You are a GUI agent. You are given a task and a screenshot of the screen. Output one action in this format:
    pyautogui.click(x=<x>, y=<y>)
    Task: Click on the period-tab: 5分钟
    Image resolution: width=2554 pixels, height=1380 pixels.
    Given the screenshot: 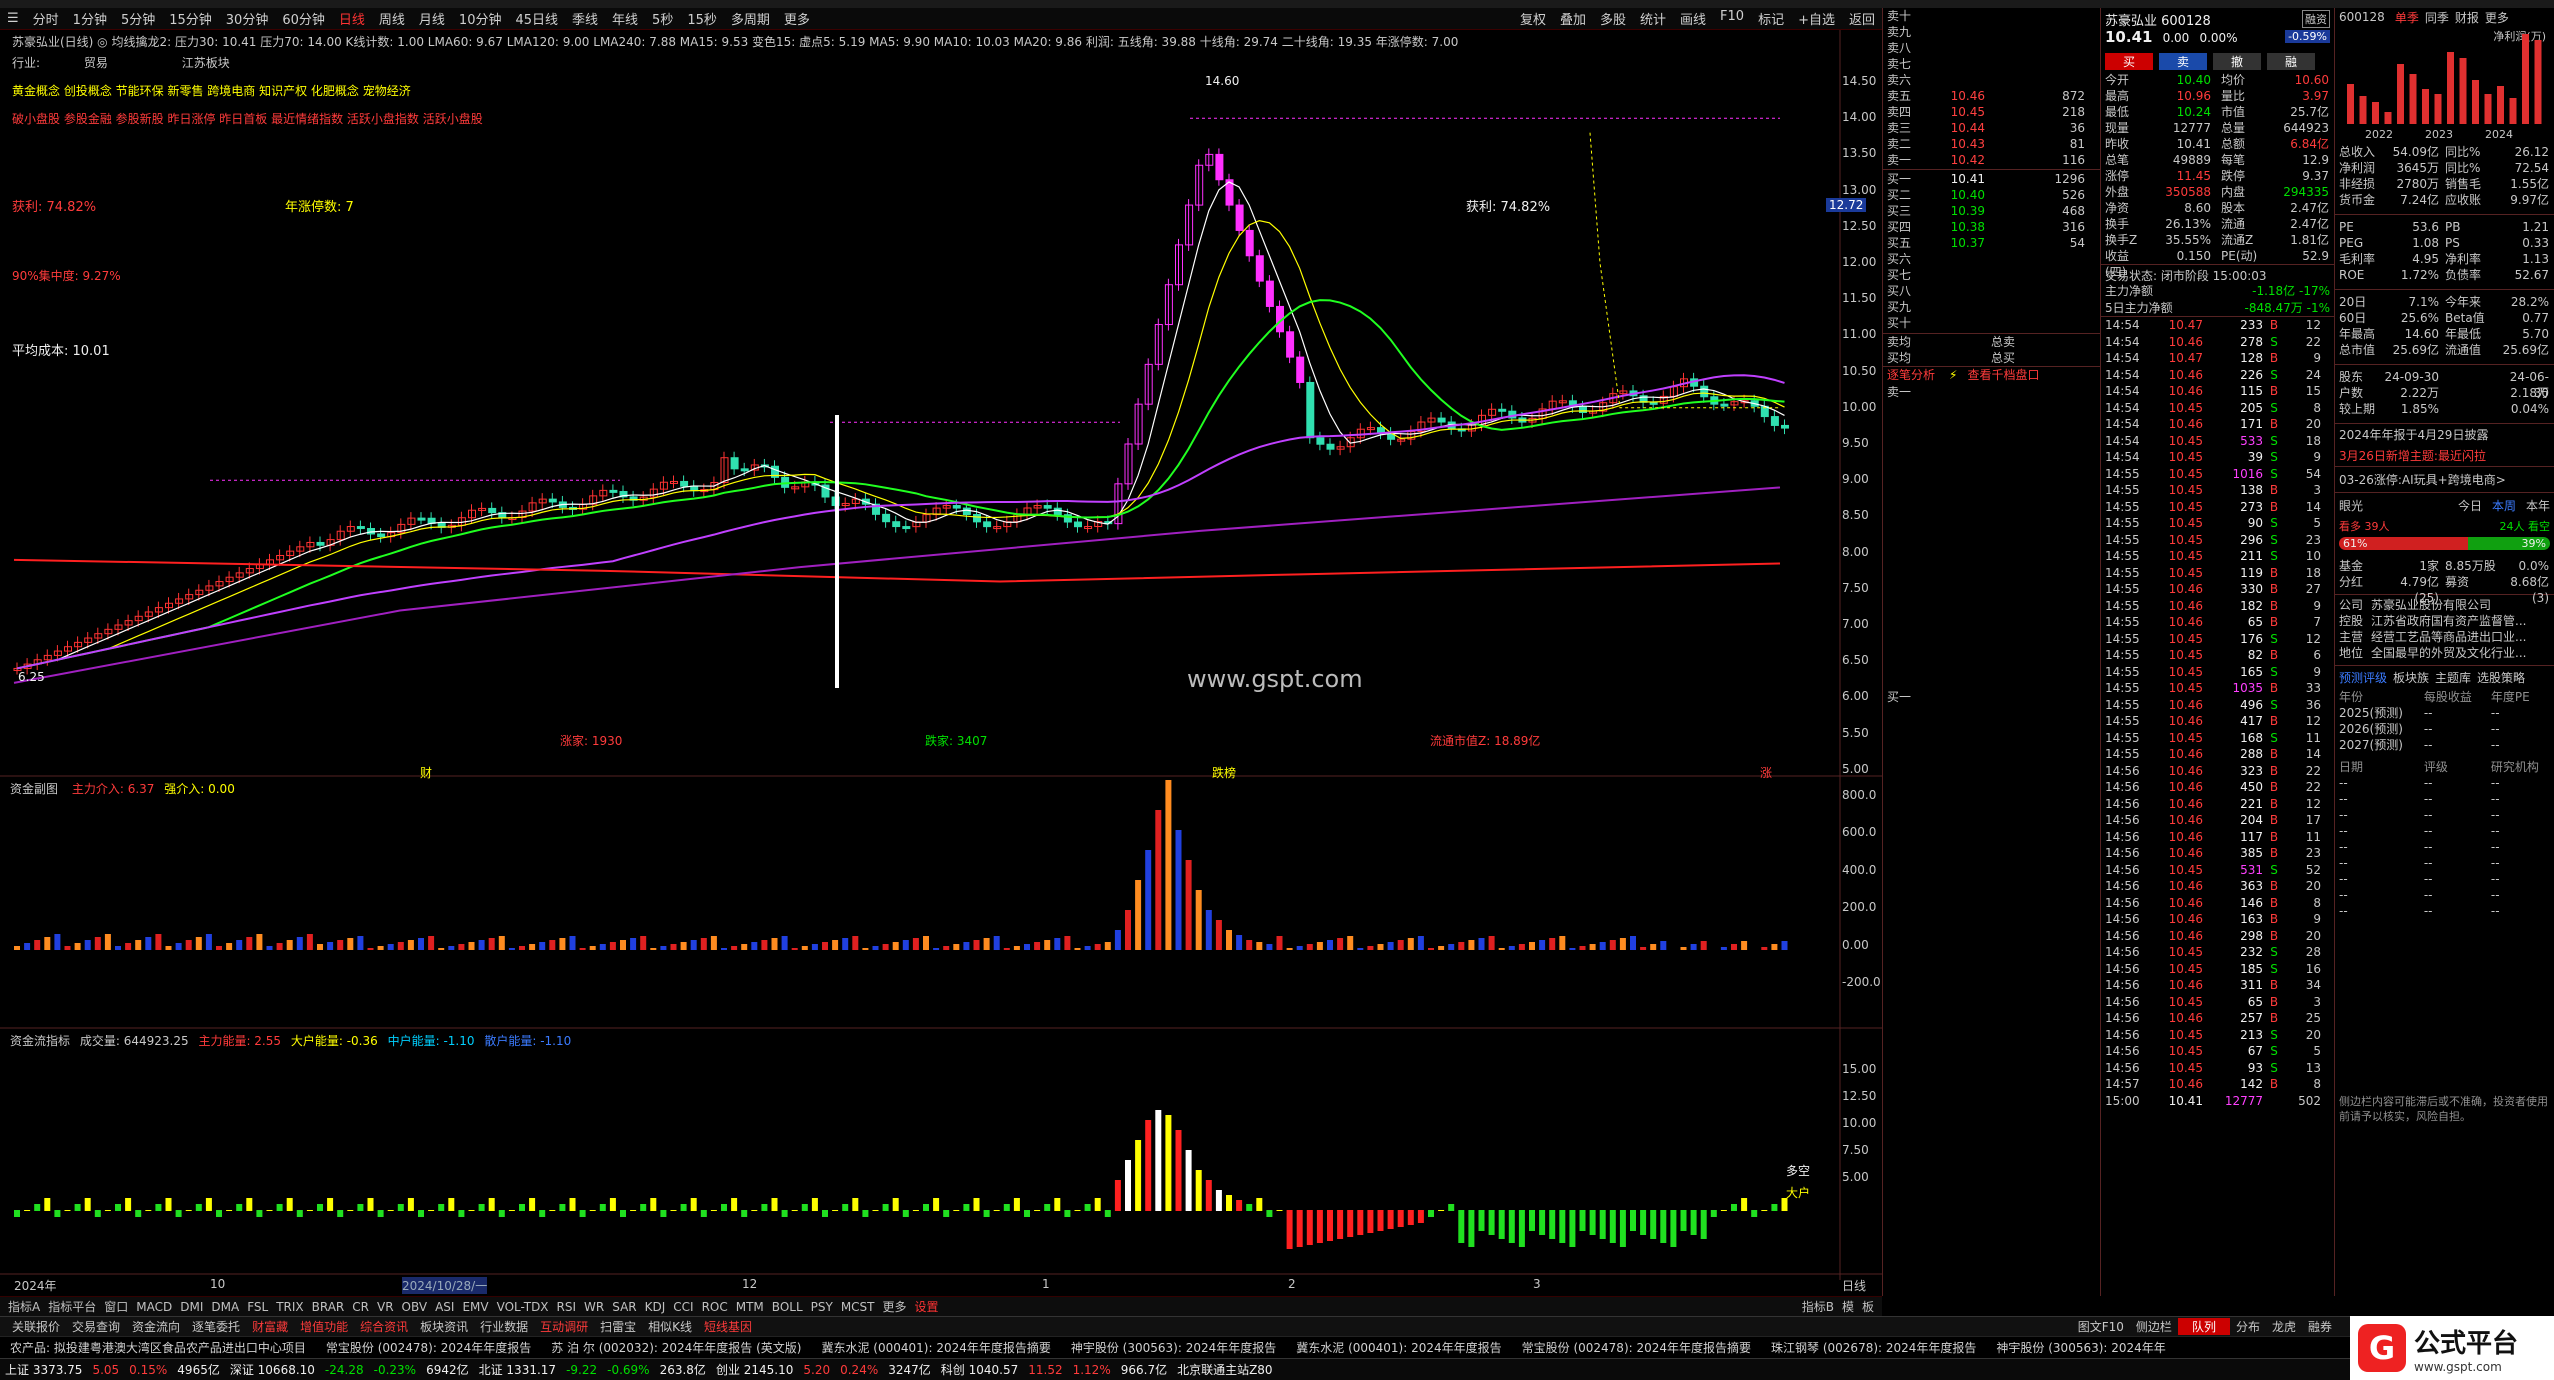 What is the action you would take?
    pyautogui.click(x=138, y=18)
    